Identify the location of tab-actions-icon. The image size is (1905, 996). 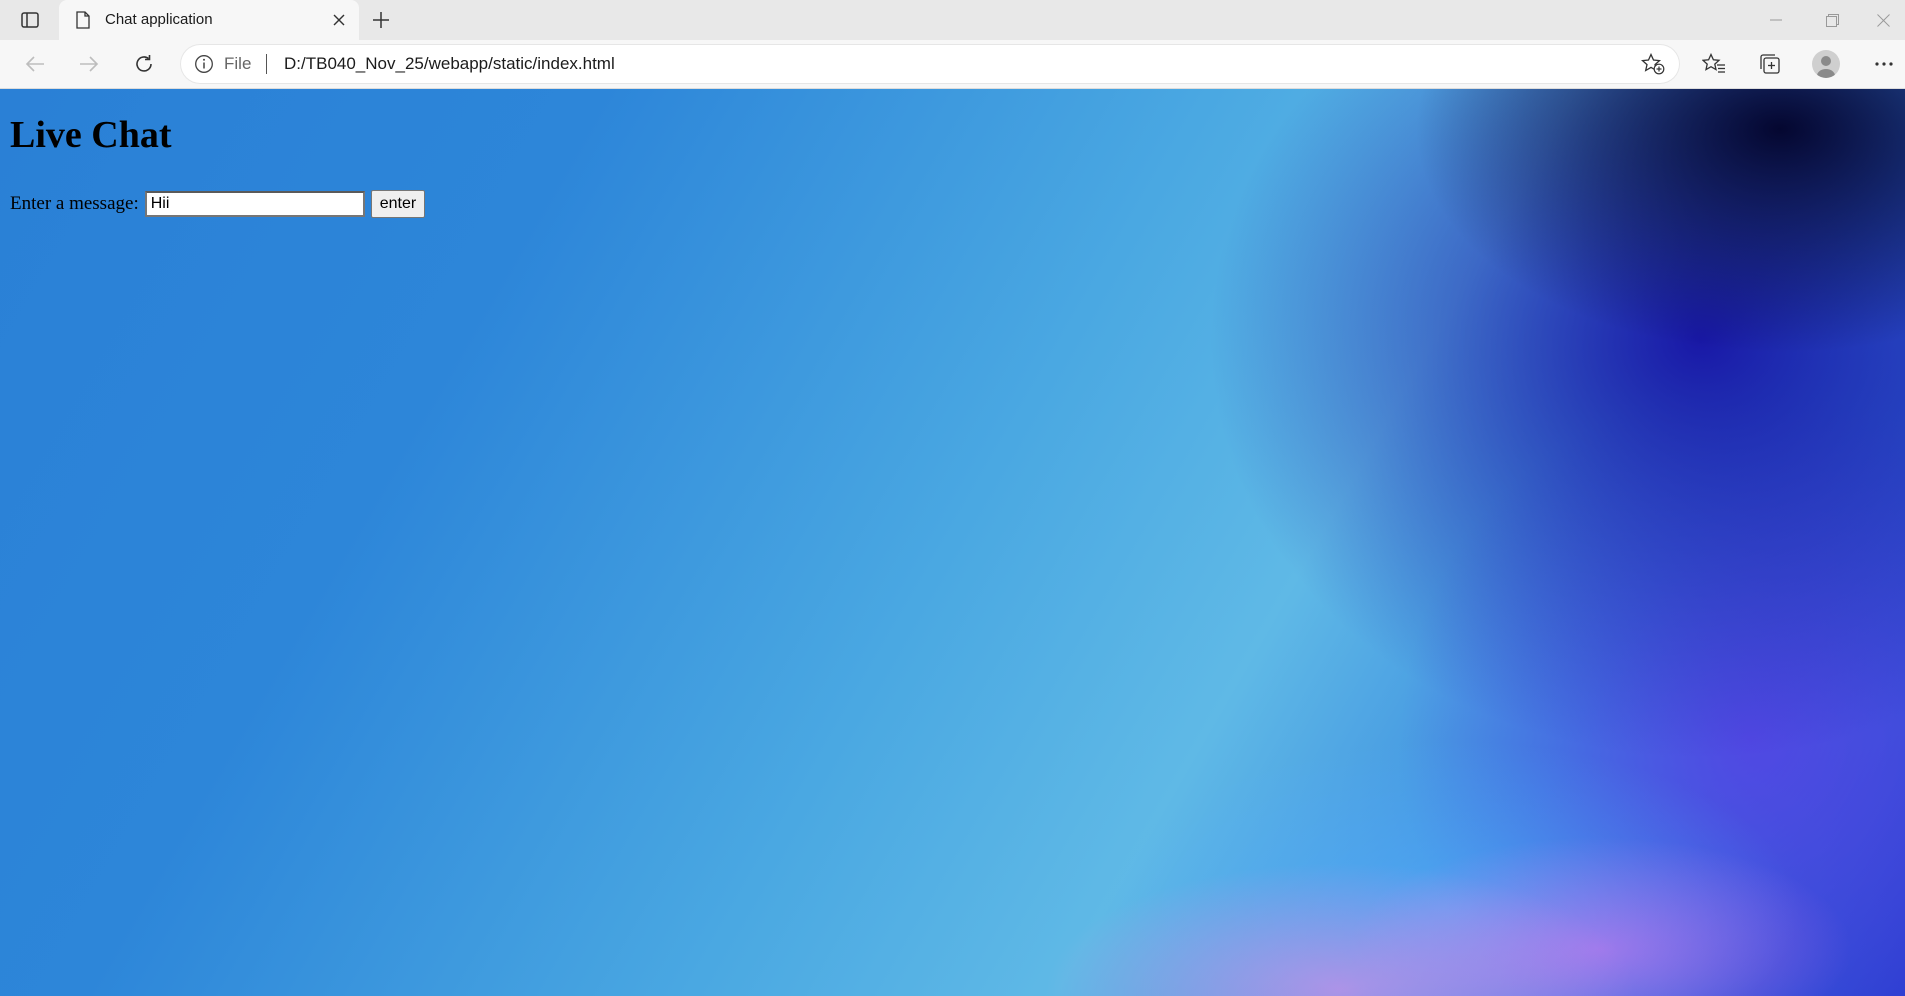
(30, 20).